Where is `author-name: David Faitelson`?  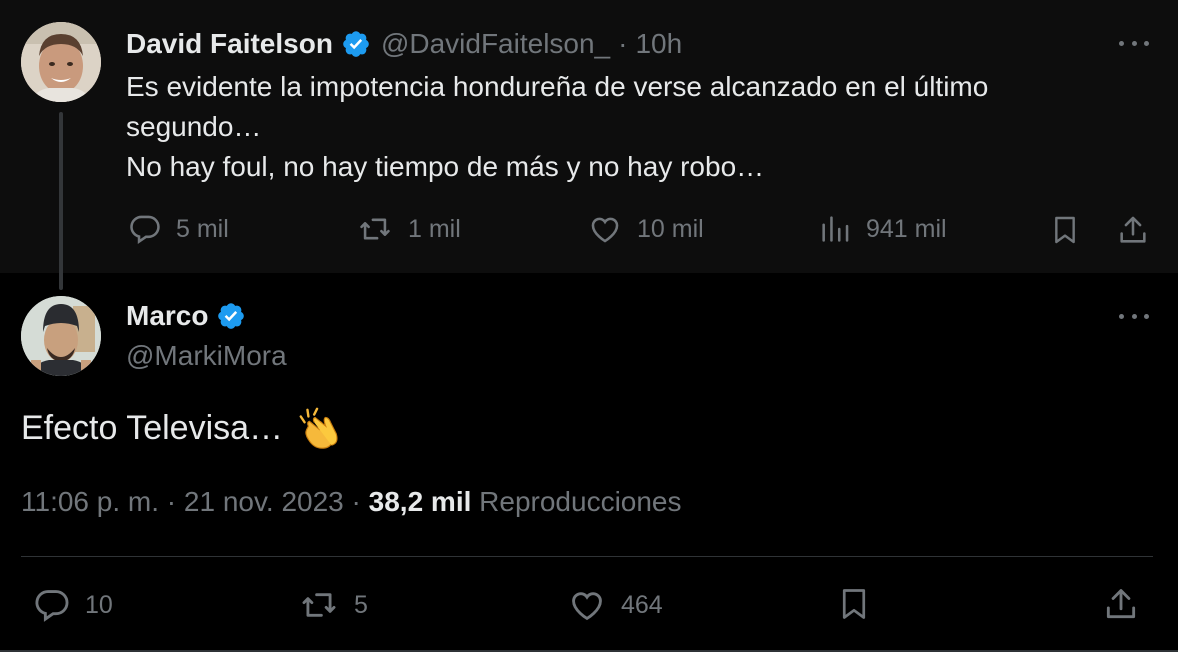 author-name: David Faitelson is located at coordinates (229, 44).